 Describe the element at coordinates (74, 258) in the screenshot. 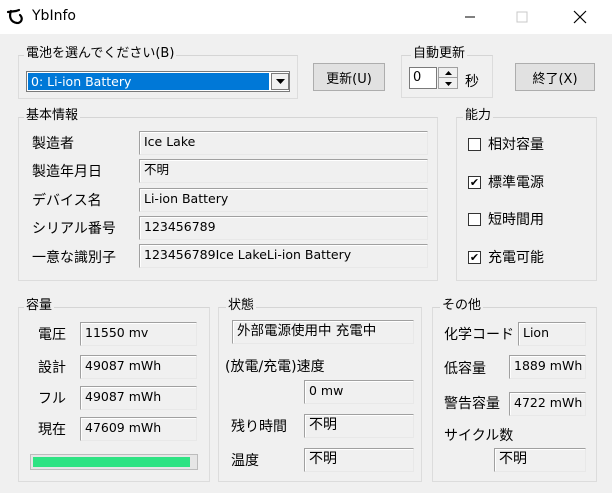

I see `unique-id-label: 一意な識別子` at that location.